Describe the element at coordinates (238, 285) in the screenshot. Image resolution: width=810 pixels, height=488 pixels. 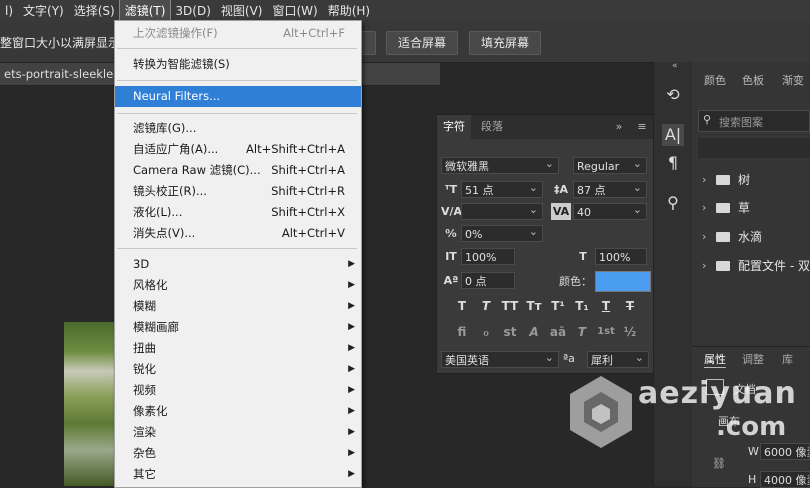
I see `menu-item-stylize: 风格化 ▶` at that location.